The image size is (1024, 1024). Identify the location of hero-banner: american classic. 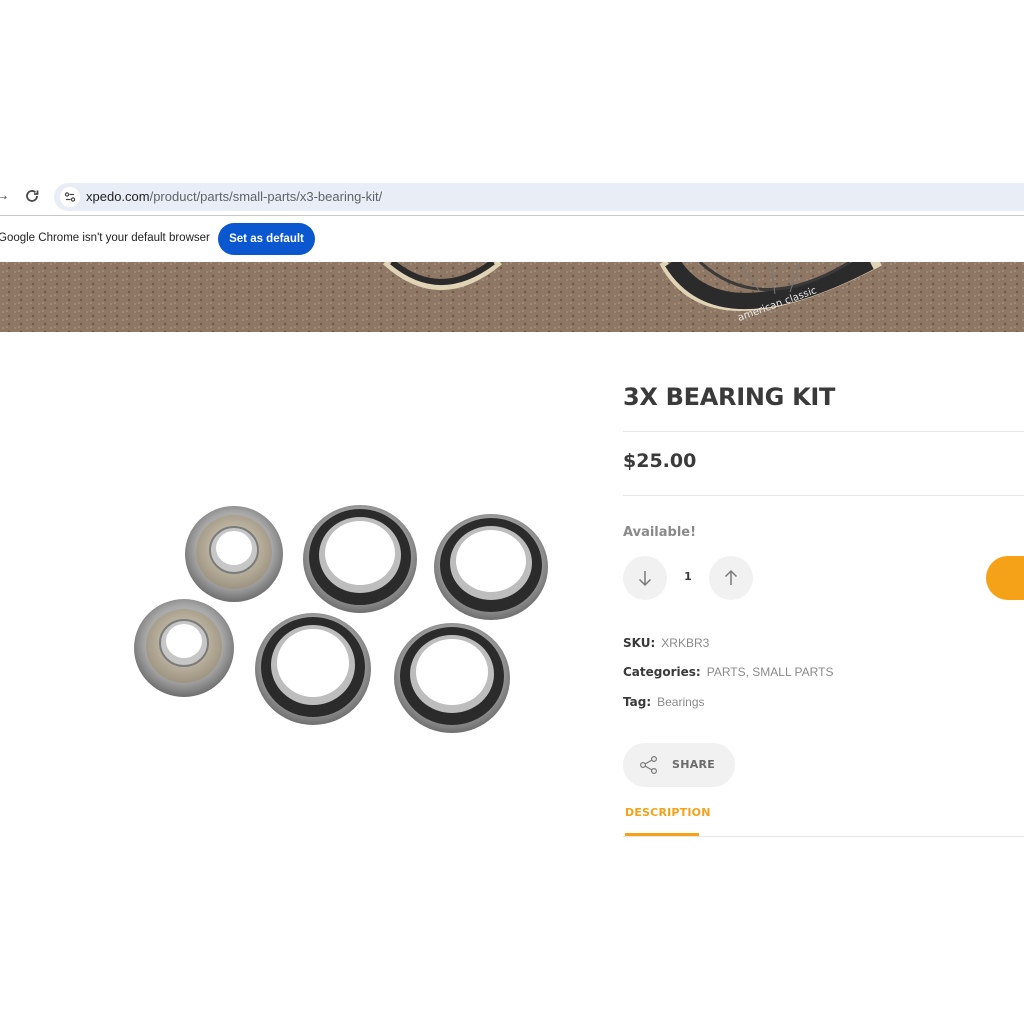
(512, 297).